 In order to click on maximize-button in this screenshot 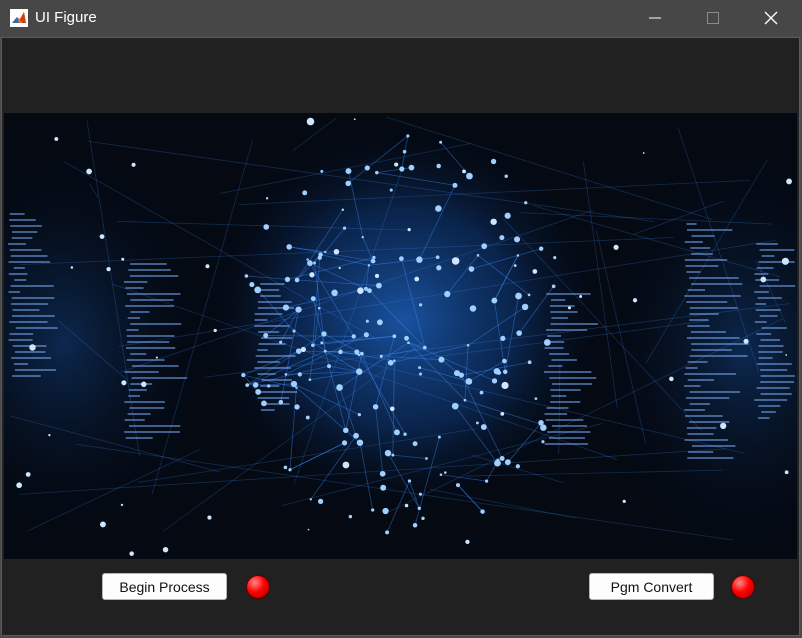, I will do `click(713, 18)`.